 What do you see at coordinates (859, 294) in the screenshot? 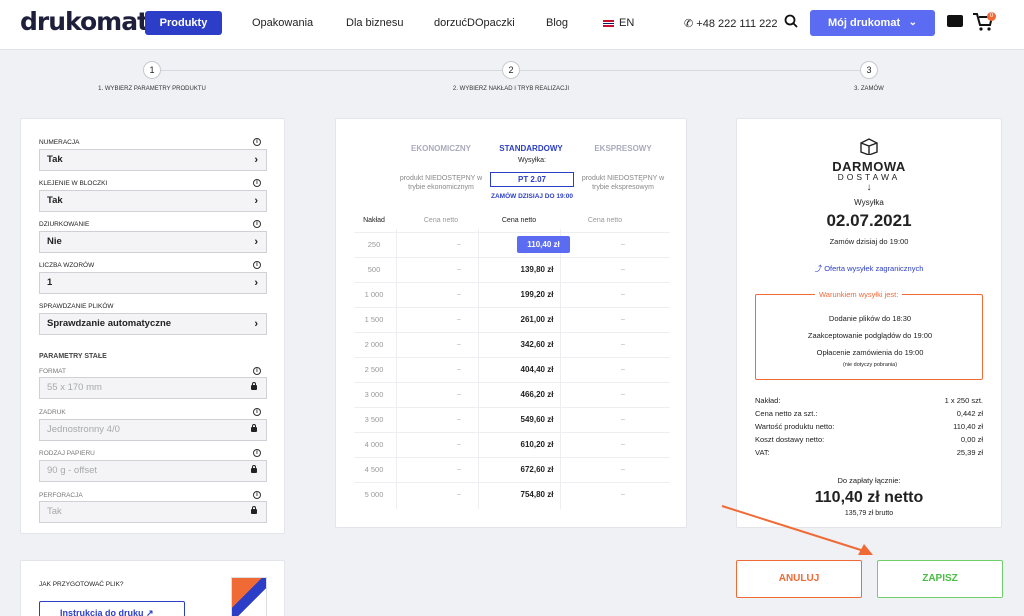
I see `conditions-title: Warunkiem wysyłki jest:` at bounding box center [859, 294].